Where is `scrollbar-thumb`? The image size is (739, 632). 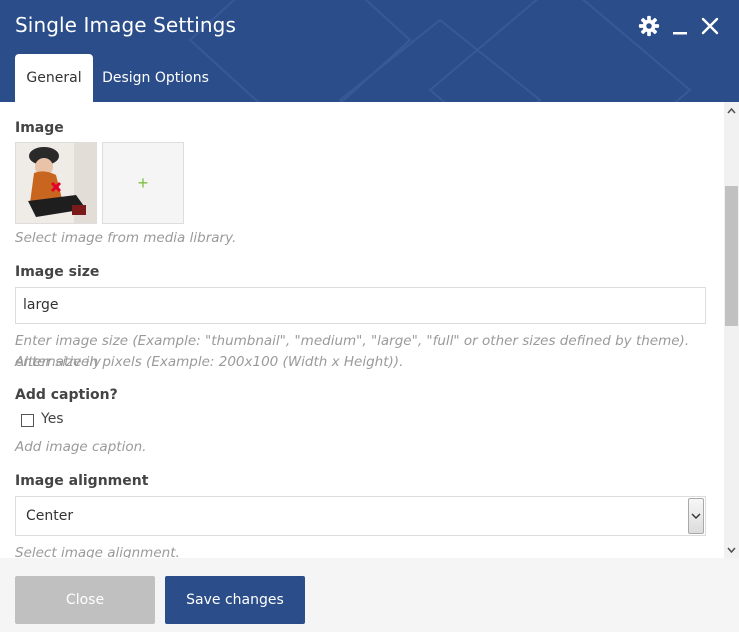 scrollbar-thumb is located at coordinates (731, 256).